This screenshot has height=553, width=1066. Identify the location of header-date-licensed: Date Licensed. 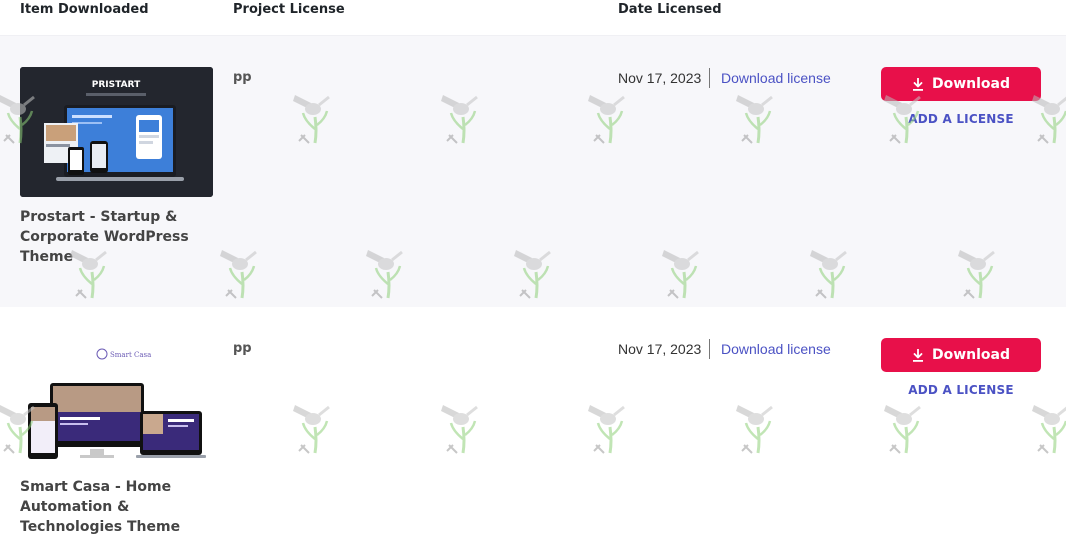
(670, 9).